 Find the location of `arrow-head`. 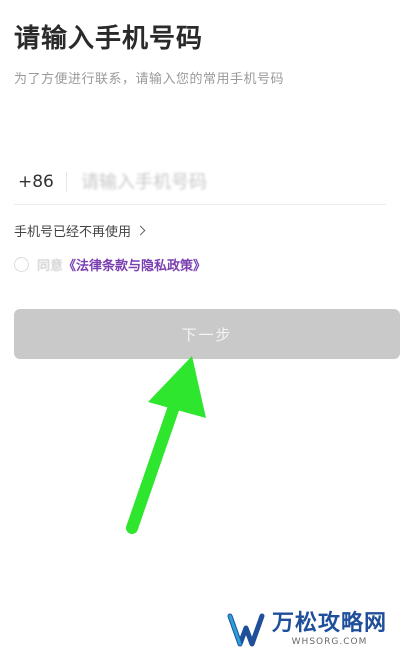

arrow-head is located at coordinates (177, 387).